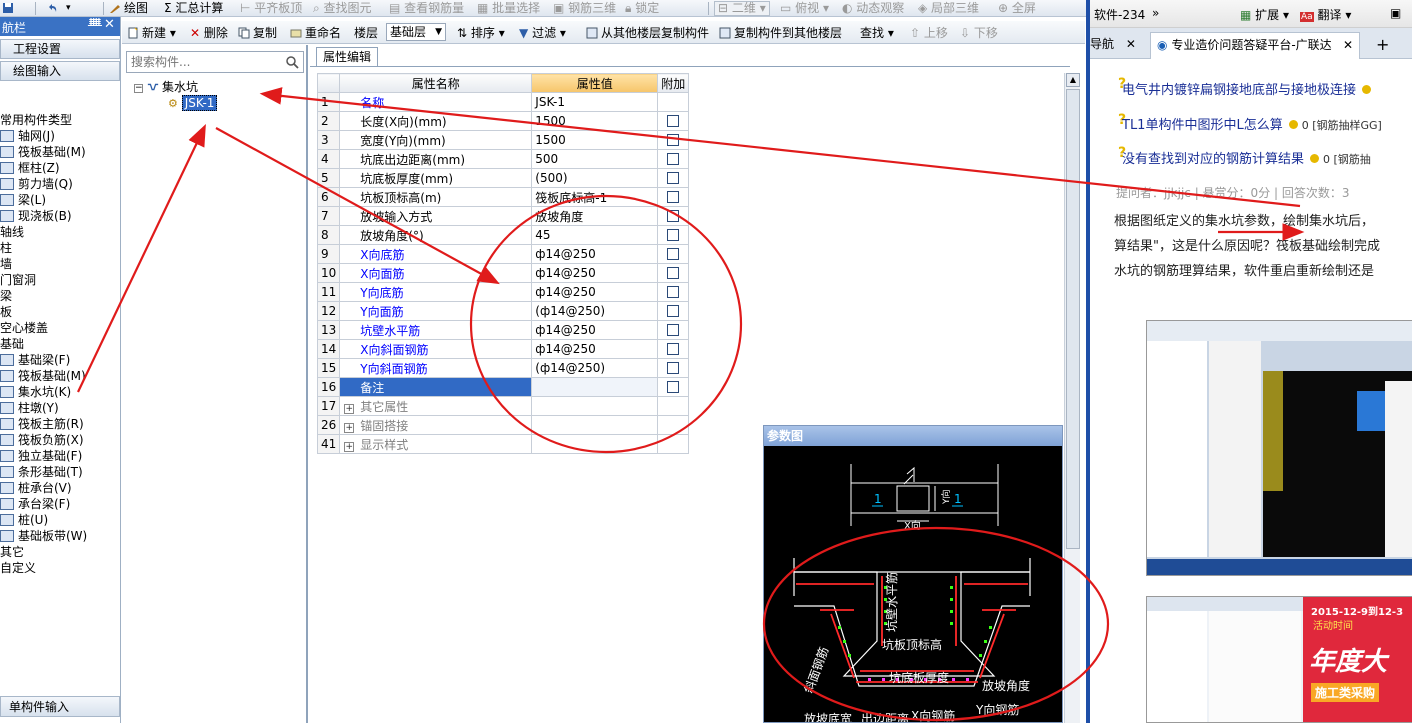 This screenshot has width=1412, height=723. I want to click on tree-node-jsk-1: ⚙ JSK-1, so click(193, 103).